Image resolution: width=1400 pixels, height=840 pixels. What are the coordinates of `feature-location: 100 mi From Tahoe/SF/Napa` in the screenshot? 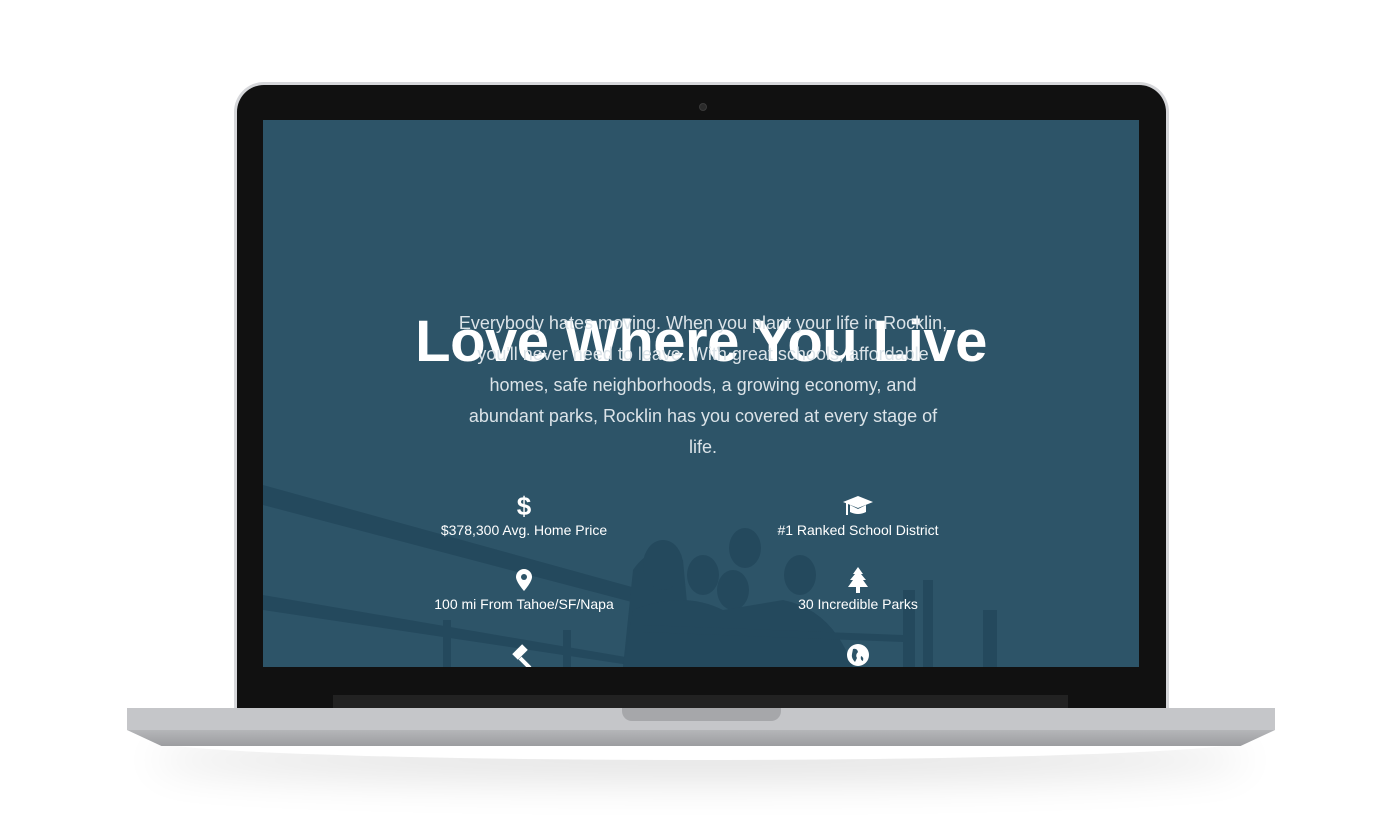 It's located at (524, 589).